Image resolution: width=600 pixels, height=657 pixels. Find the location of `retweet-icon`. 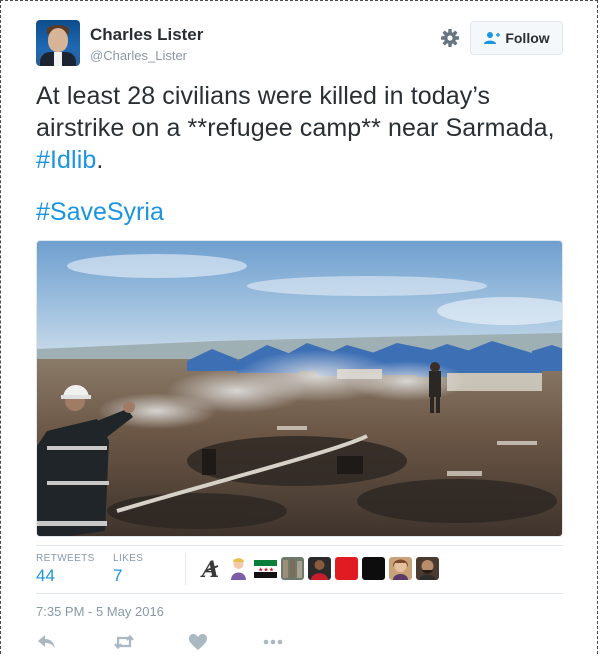

retweet-icon is located at coordinates (124, 642).